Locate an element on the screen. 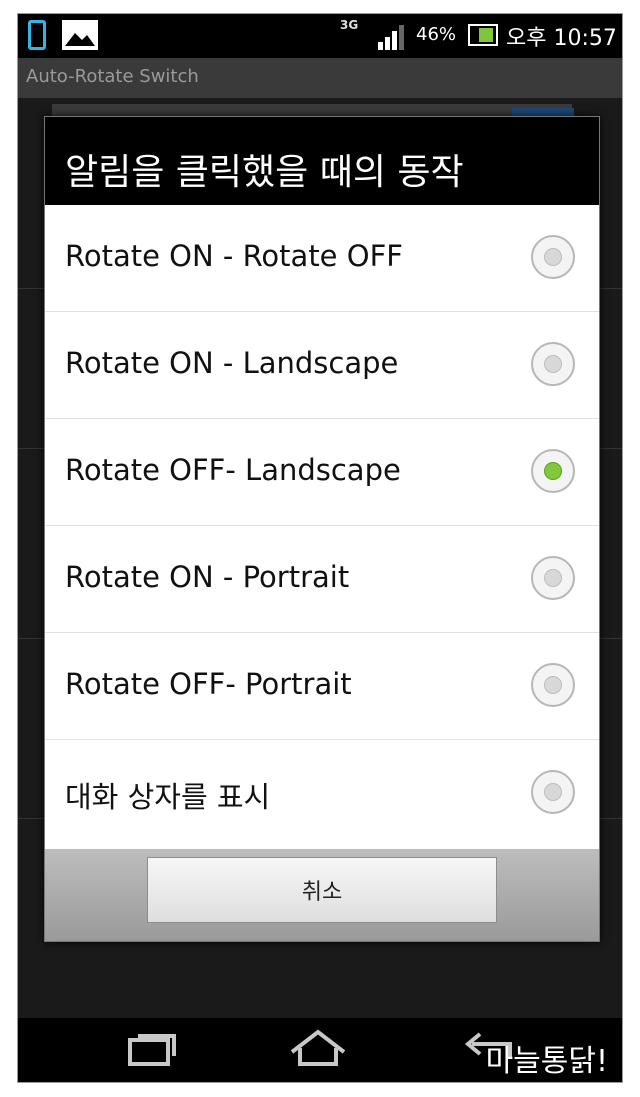  option-label: Rotate OFF- Portrait is located at coordinates (208, 684).